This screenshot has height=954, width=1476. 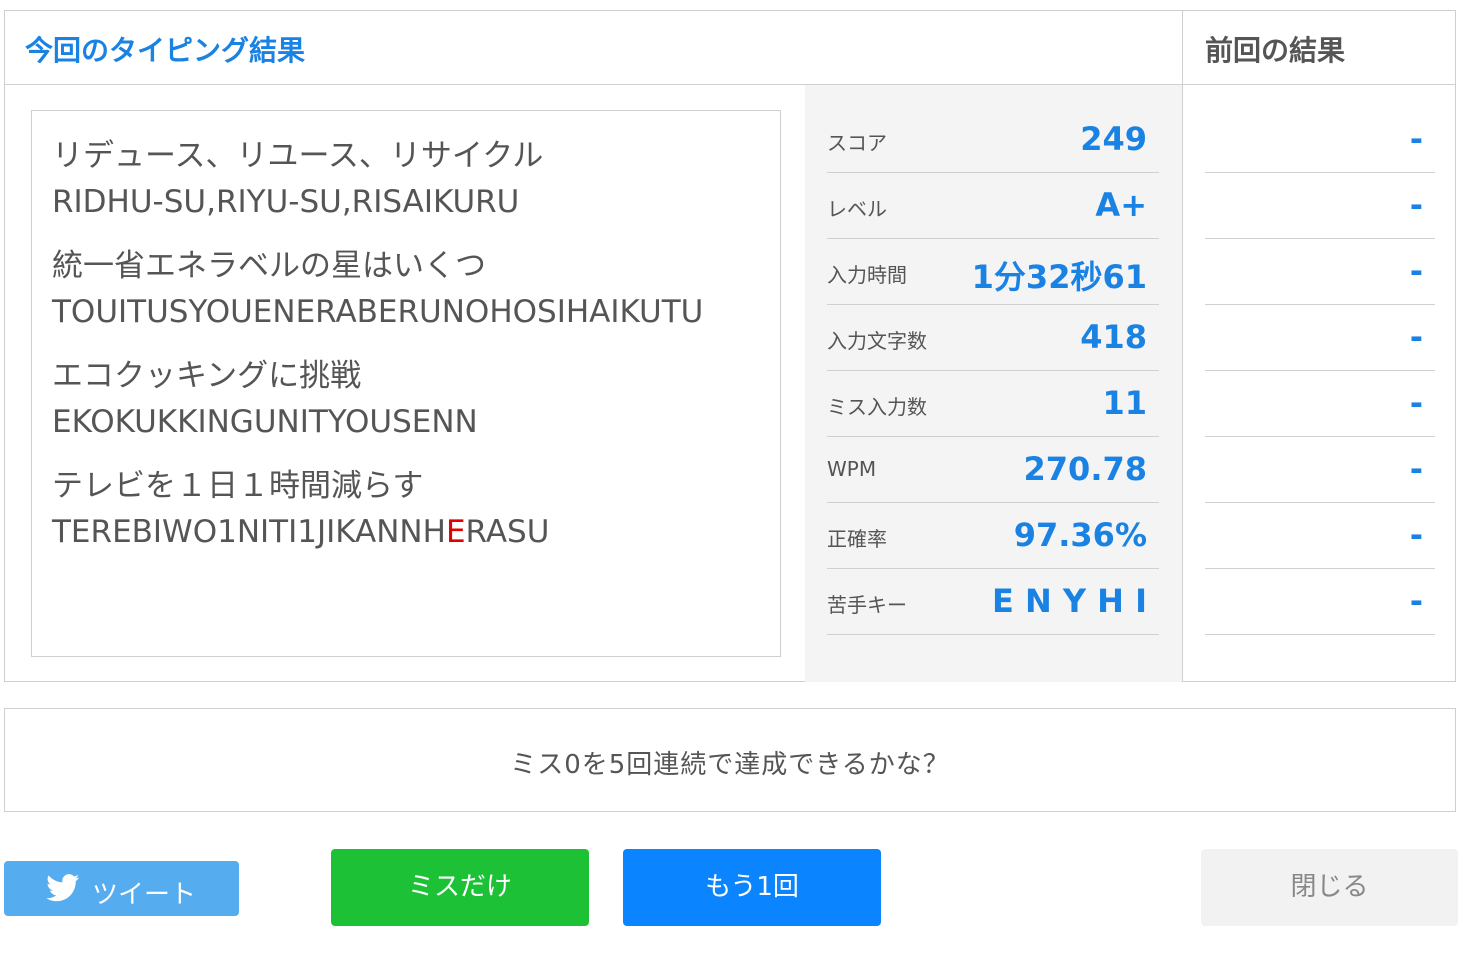 I want to click on stat-row-score: スコア 249, so click(x=993, y=140).